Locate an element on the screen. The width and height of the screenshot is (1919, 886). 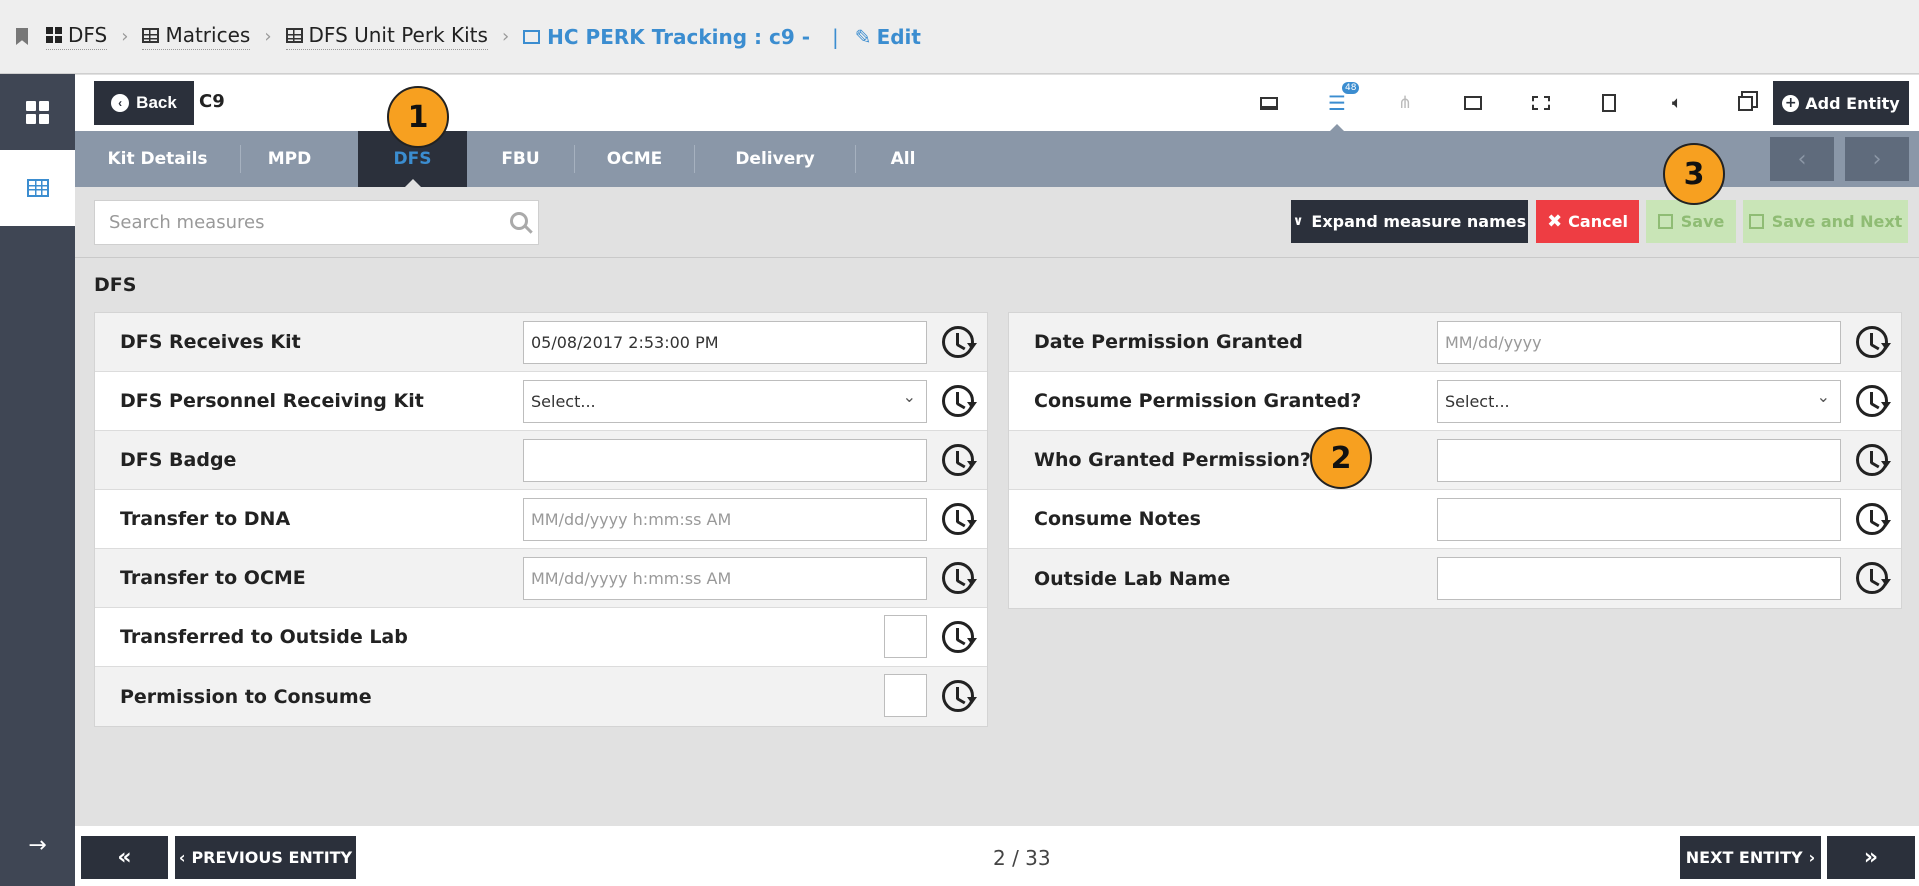
save-button: Save is located at coordinates (1691, 221).